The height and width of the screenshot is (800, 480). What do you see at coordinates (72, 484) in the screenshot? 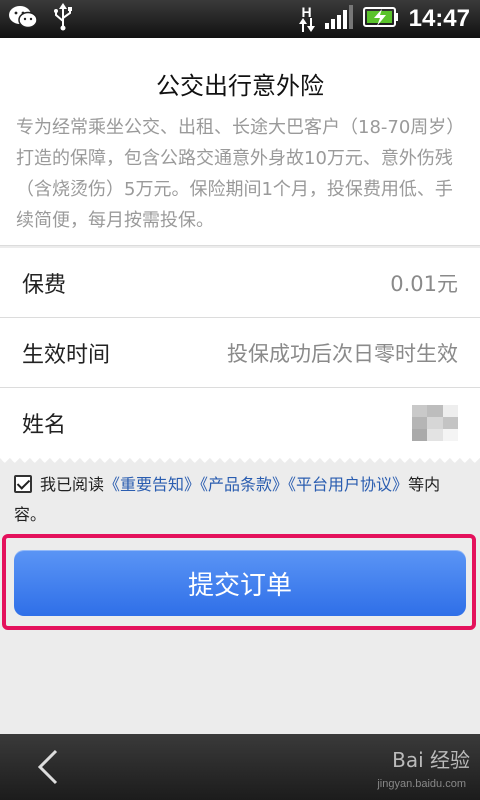
I see `agreement-prefix: 我已阅读` at bounding box center [72, 484].